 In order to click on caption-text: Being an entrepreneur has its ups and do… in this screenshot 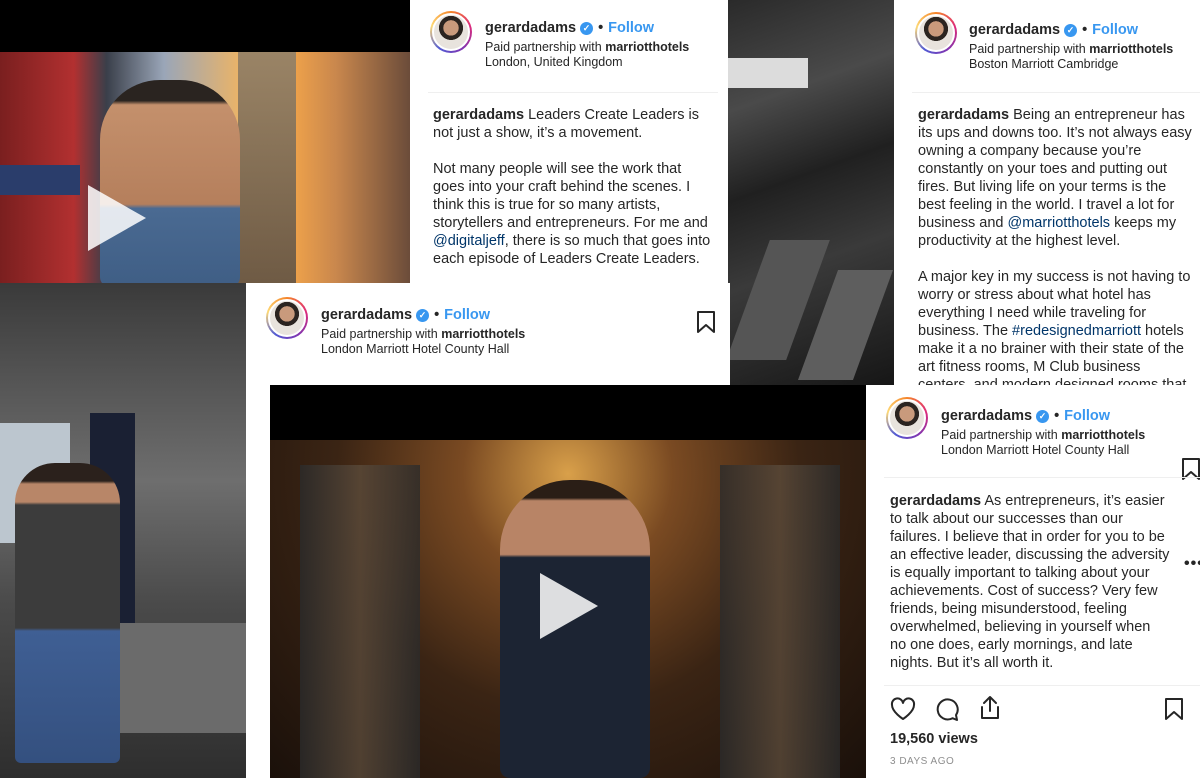, I will do `click(1055, 169)`.